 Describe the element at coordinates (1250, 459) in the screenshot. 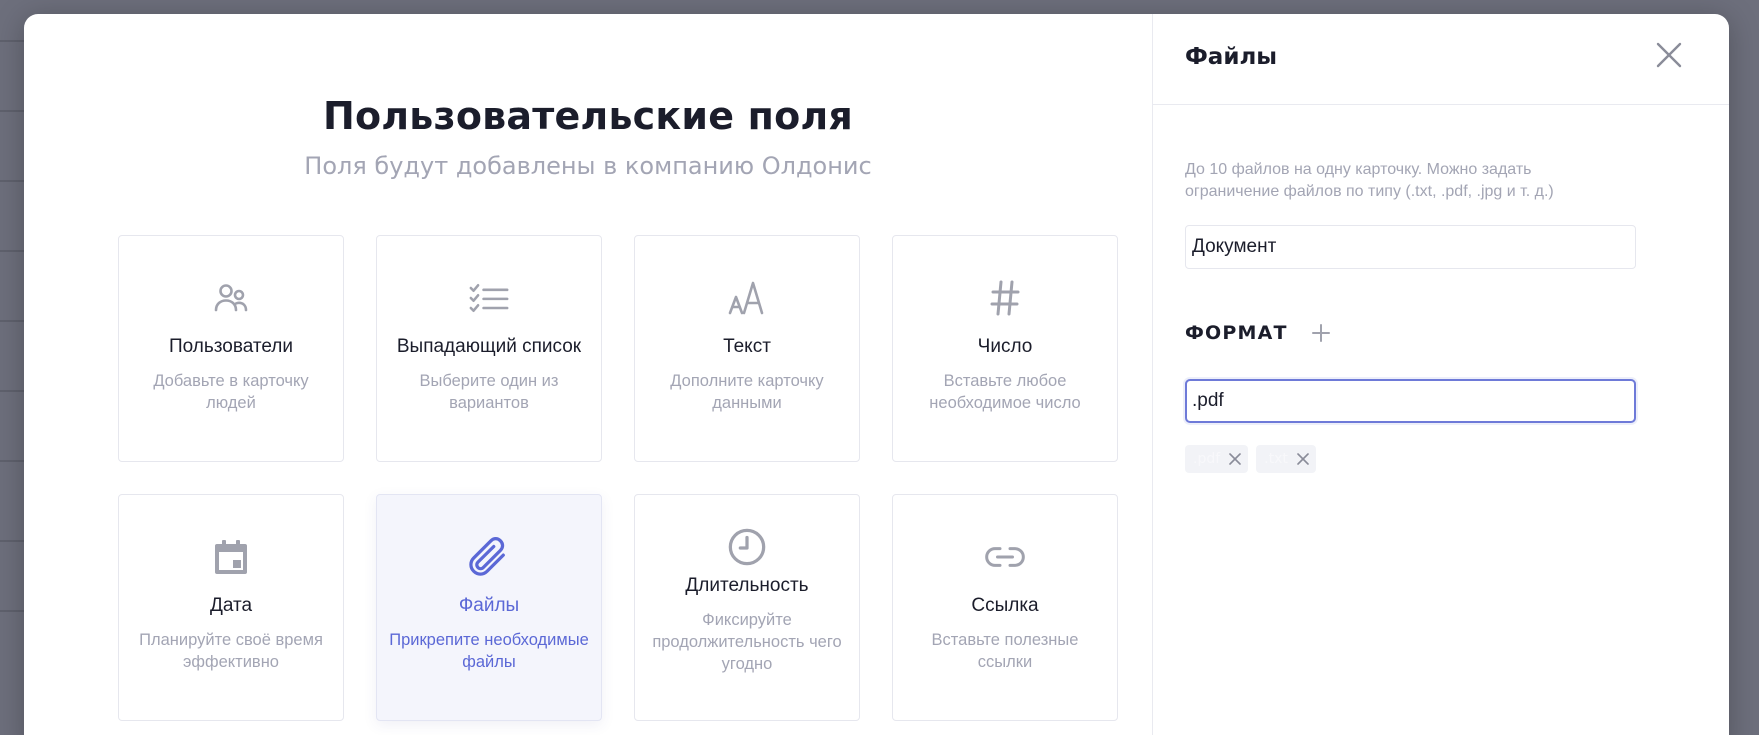

I see `format-tags: .pdf .txt` at that location.